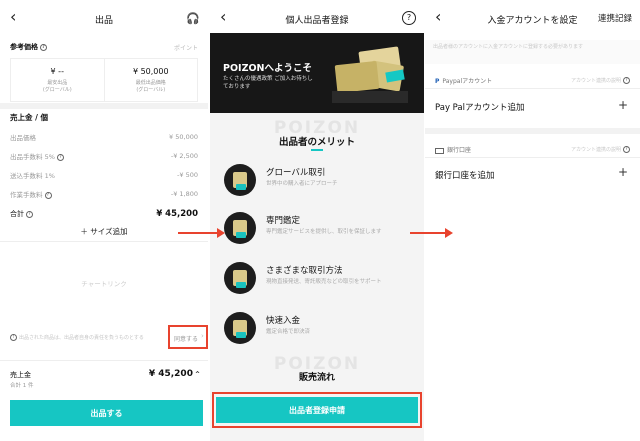 The height and width of the screenshot is (441, 640). Describe the element at coordinates (106, 413) in the screenshot. I see `submit-listing-button: 出品する` at that location.